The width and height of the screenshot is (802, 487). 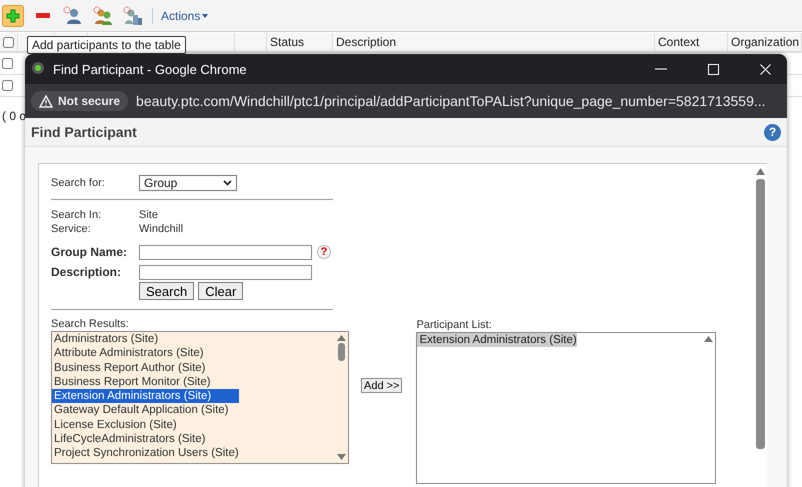 What do you see at coordinates (679, 42) in the screenshot?
I see `column-header: Context` at bounding box center [679, 42].